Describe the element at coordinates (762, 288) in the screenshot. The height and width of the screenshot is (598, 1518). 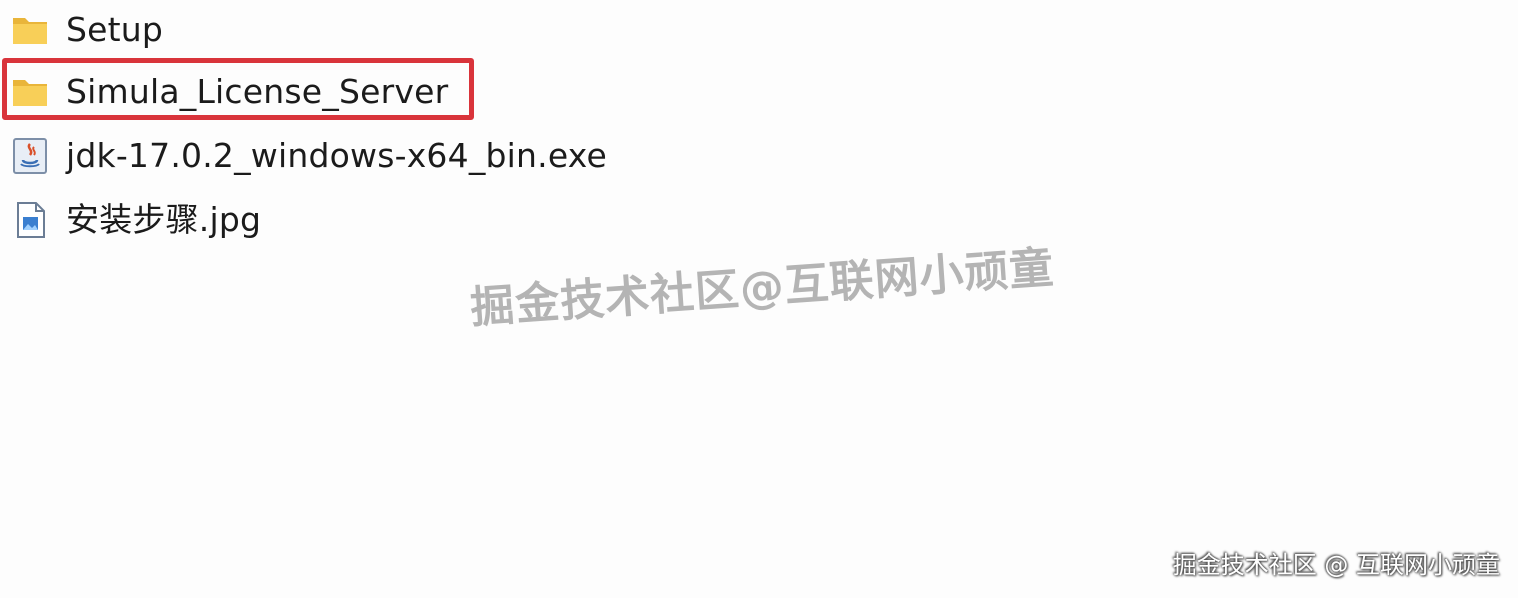
I see `watermark-center: 掘金技术社区@互联网小顽童` at that location.